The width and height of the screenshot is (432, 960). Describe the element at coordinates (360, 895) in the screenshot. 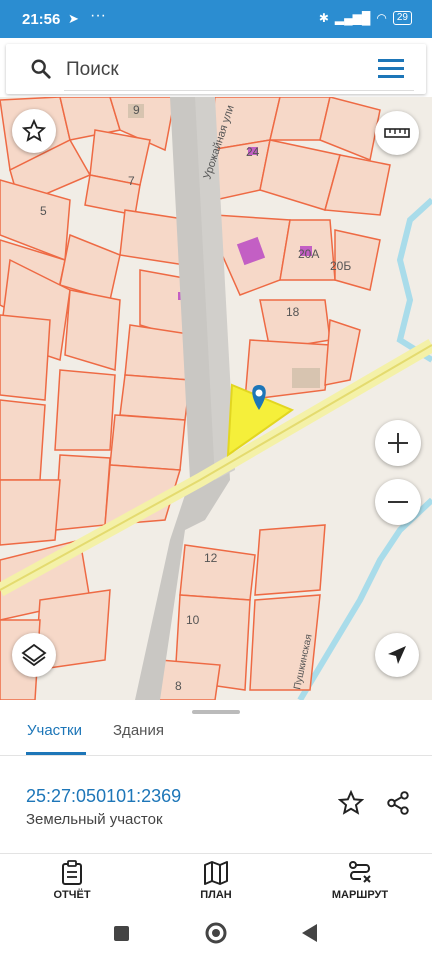

I see `nav-route-label: МАРШРУТ` at that location.